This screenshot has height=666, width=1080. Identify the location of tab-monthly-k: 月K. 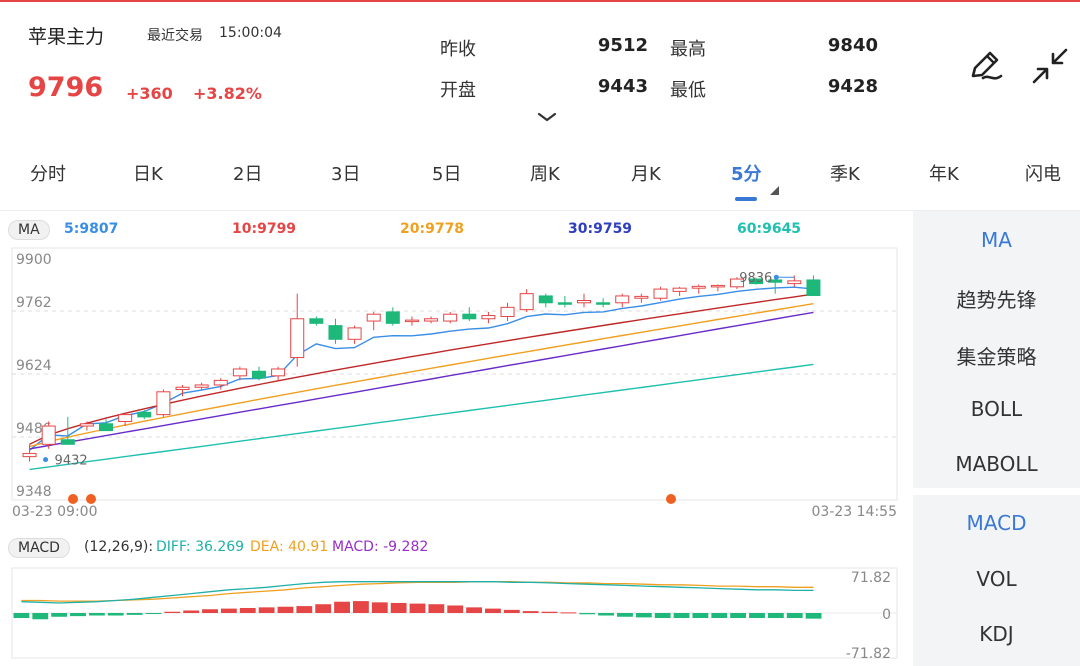
(646, 173).